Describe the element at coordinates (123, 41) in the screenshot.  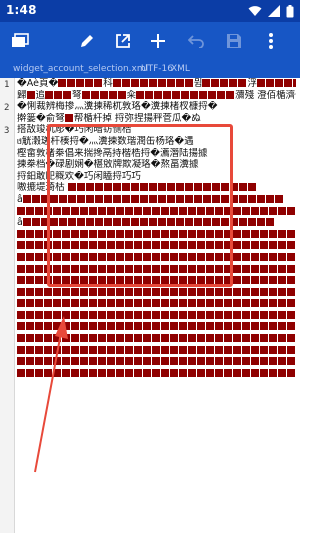
I see `open-external-button` at that location.